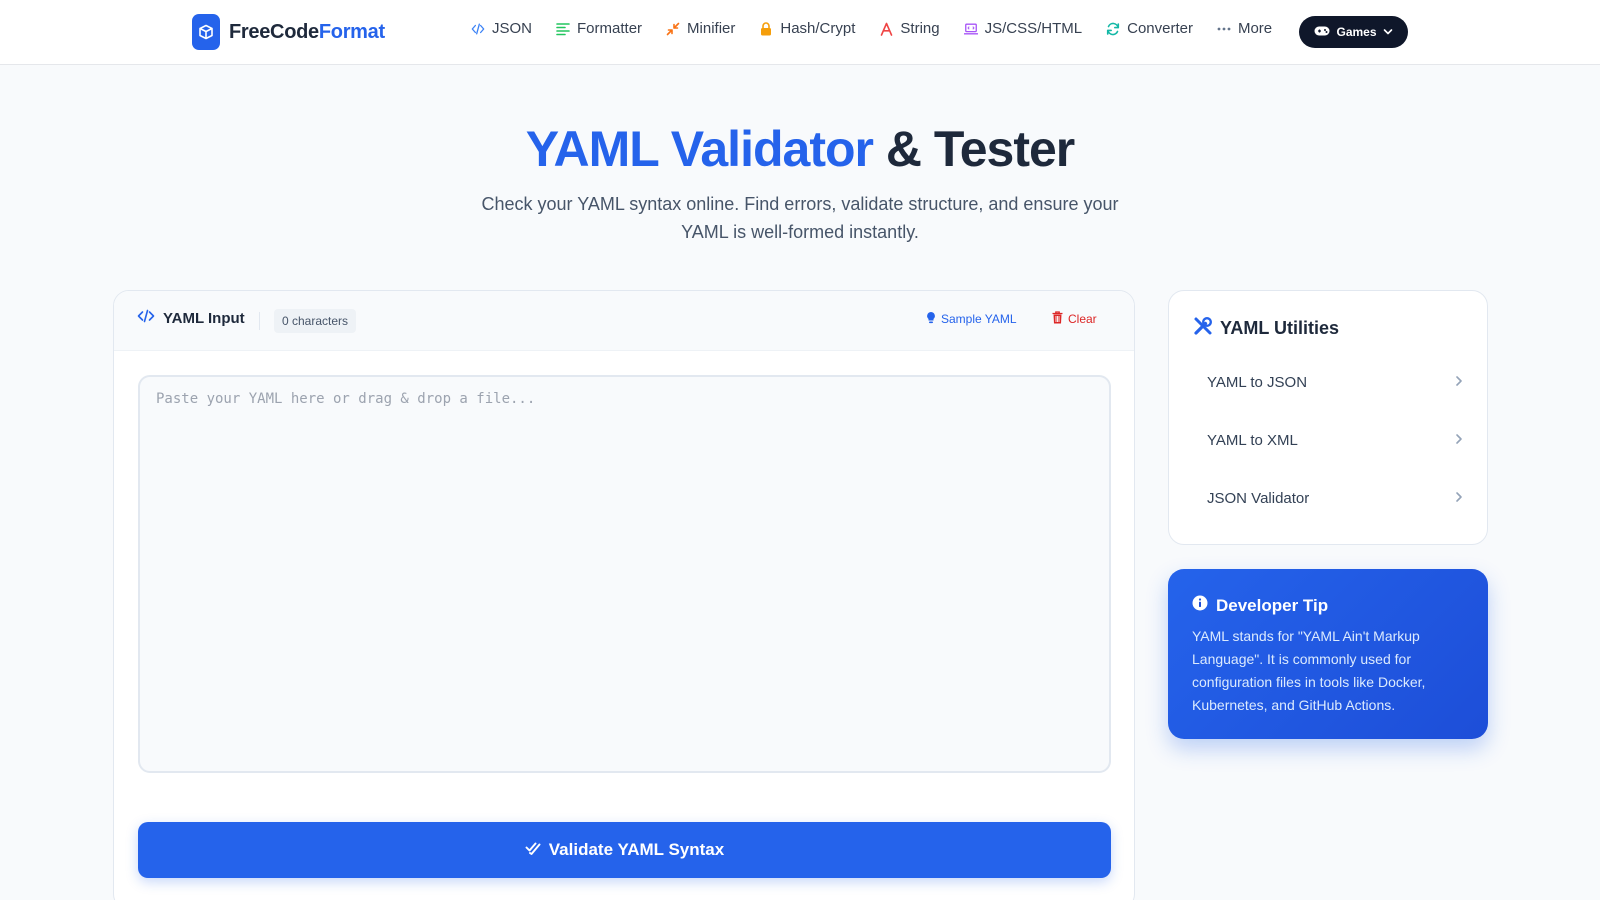 The width and height of the screenshot is (1600, 900). I want to click on align-left-icon, so click(563, 29).